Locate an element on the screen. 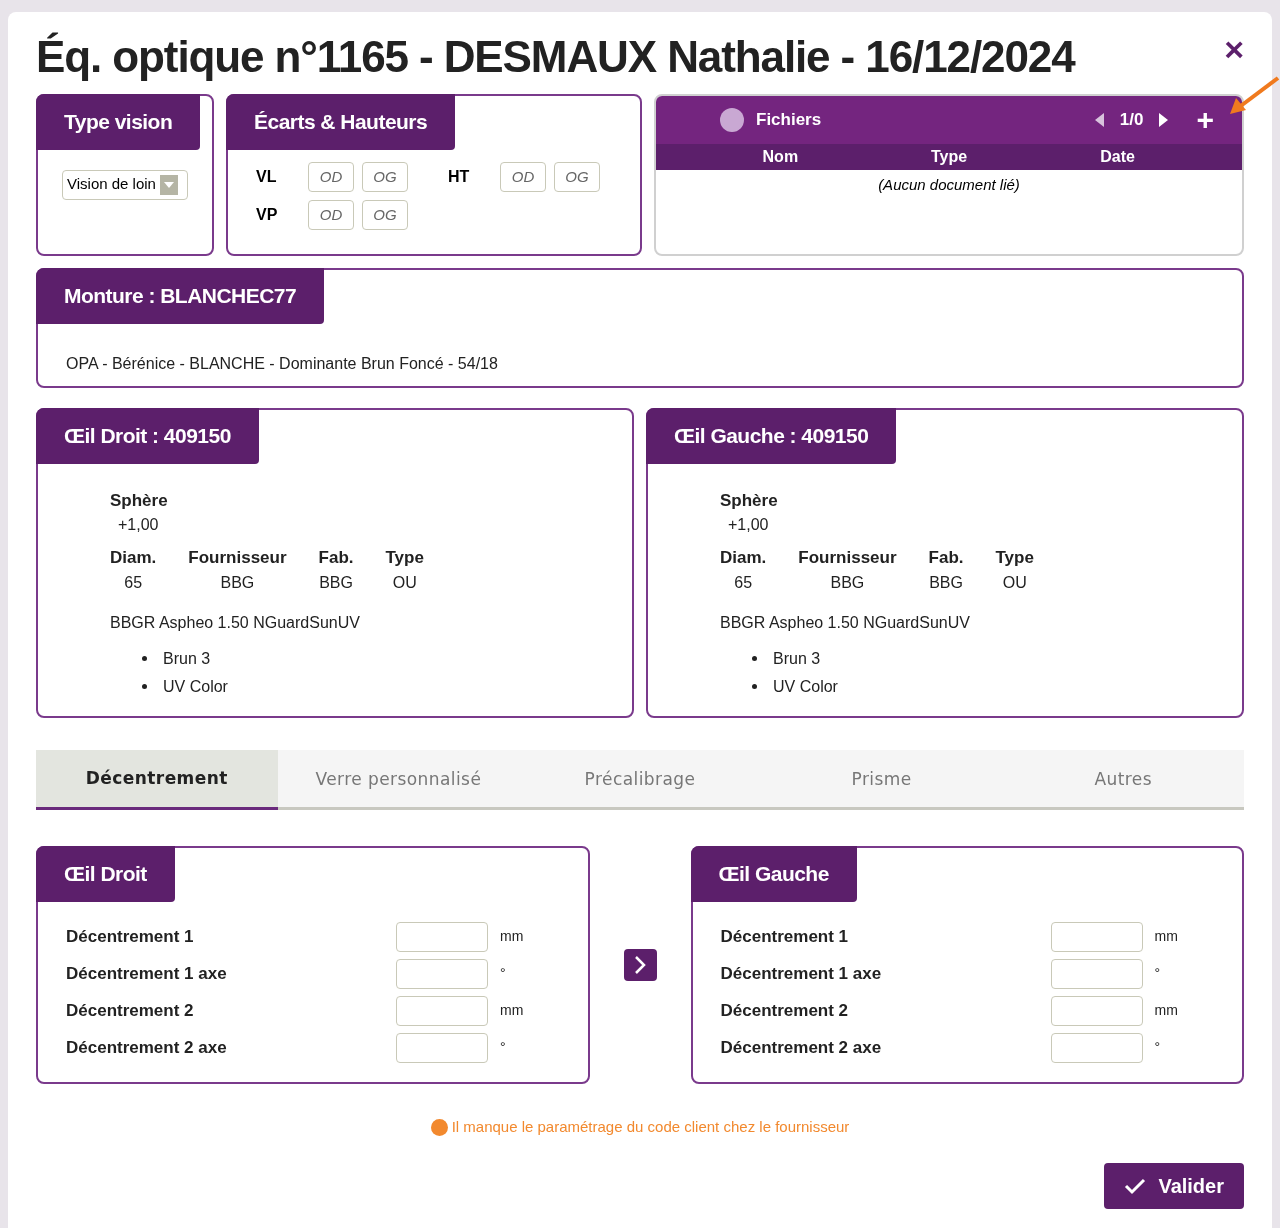  previous-icon is located at coordinates (1099, 120).